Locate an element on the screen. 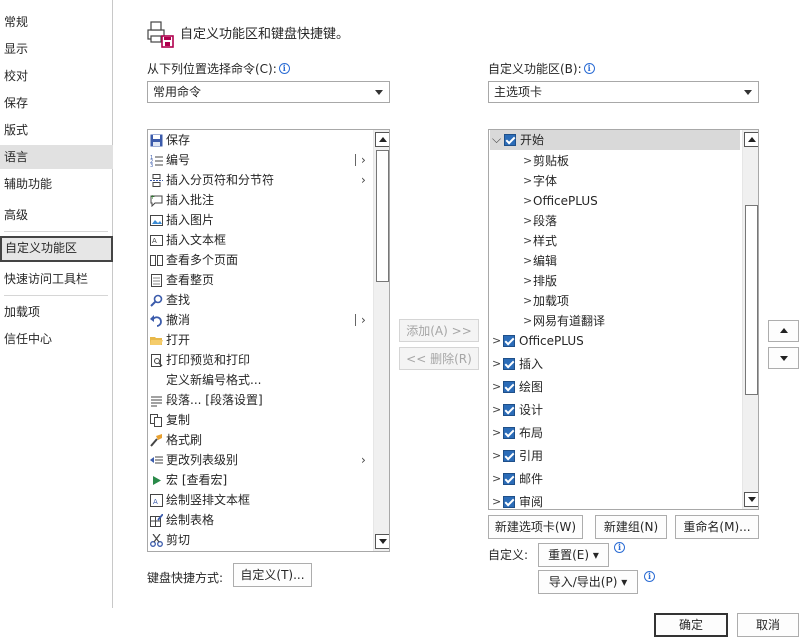  customize-ribbon-icon is located at coordinates (161, 33).